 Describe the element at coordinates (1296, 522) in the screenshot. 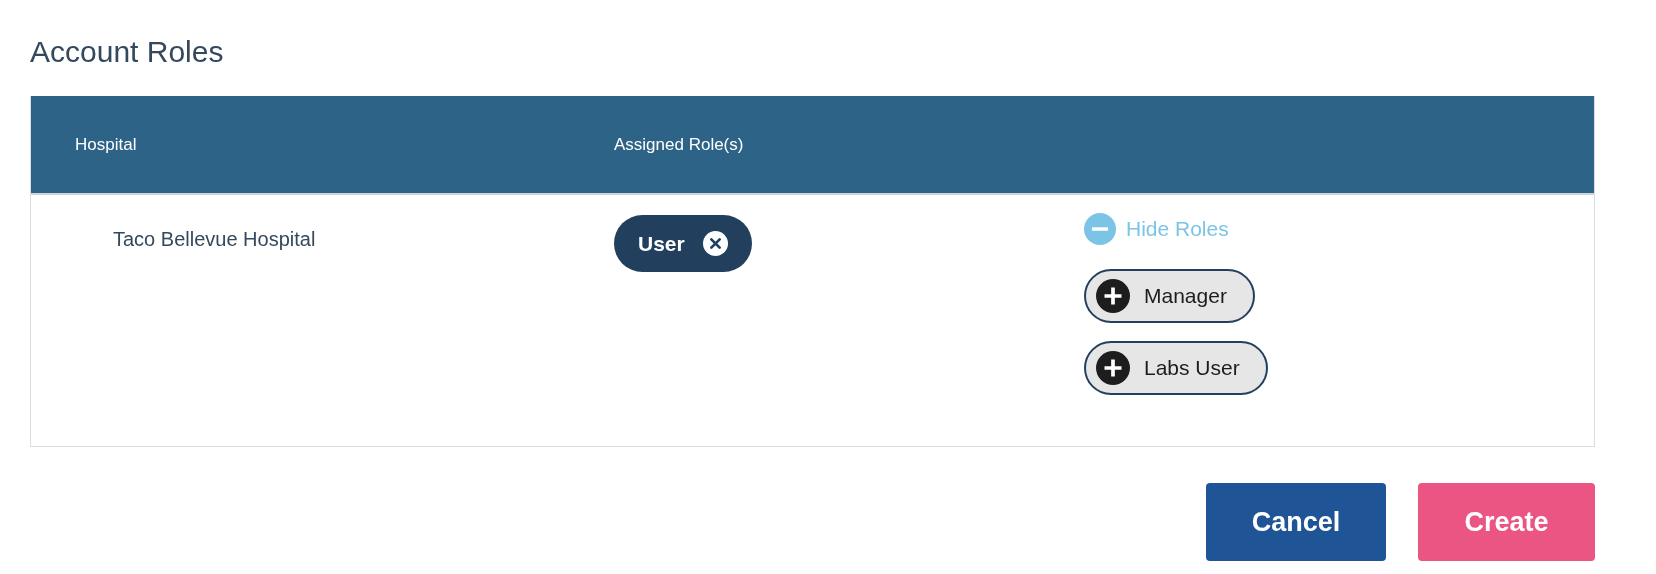

I see `cancel-button: Cancel` at that location.